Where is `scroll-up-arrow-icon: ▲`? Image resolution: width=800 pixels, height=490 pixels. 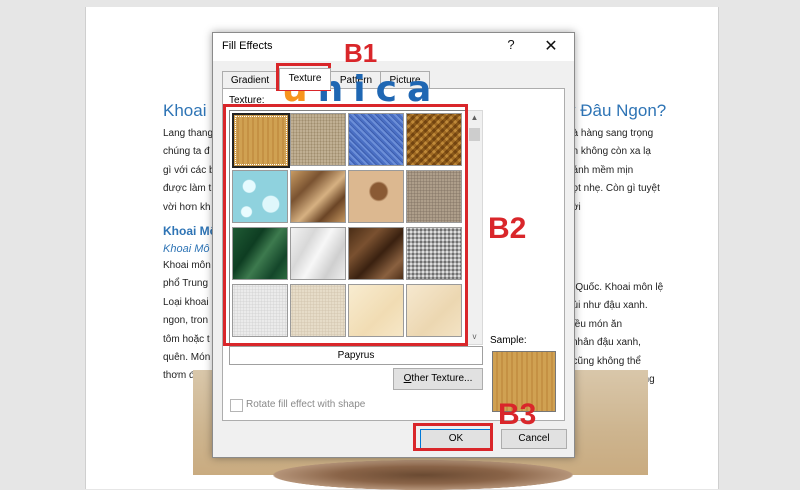
scroll-up-arrow-icon: ▲ is located at coordinates (474, 118).